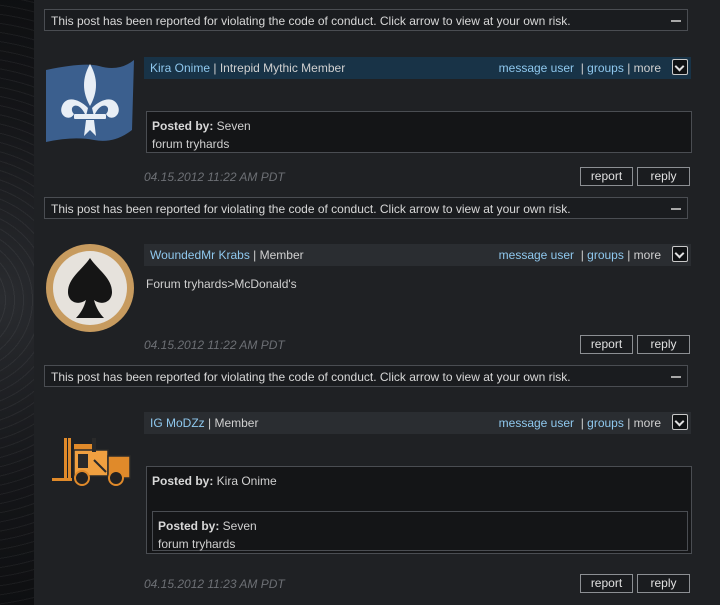  What do you see at coordinates (221, 284) in the screenshot?
I see `post-body: Forum tryhards>McDonald's` at bounding box center [221, 284].